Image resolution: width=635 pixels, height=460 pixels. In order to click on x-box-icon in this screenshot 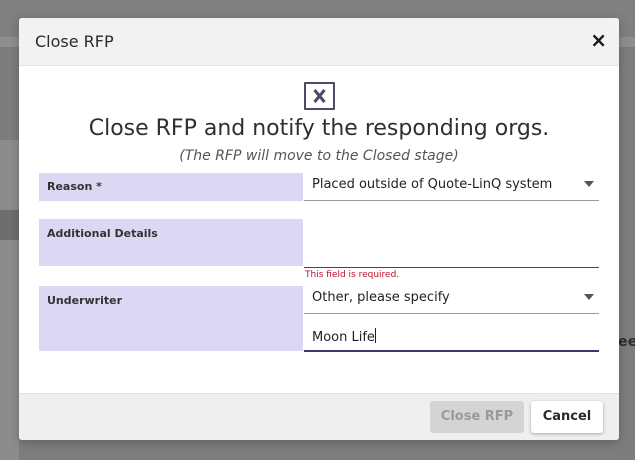, I will do `click(319, 96)`.